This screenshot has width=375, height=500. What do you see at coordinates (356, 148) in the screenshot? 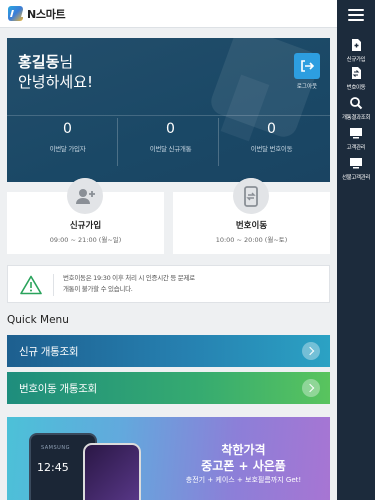
I see `rail-label: 고객관리` at bounding box center [356, 148].